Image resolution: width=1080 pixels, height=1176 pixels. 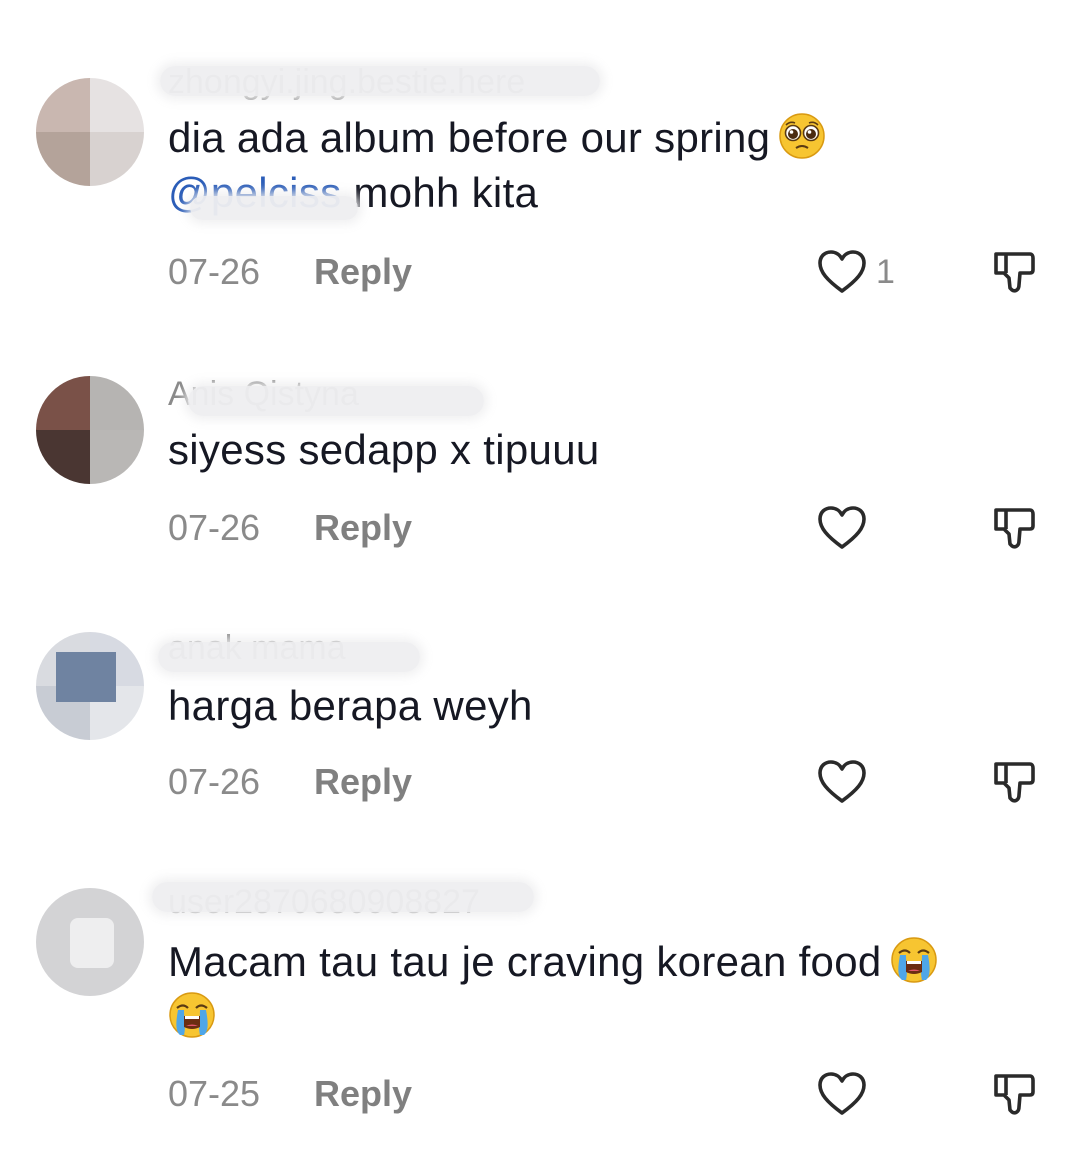 I want to click on comment-text-body: Macam tau tau je craving korean food, so click(x=525, y=961).